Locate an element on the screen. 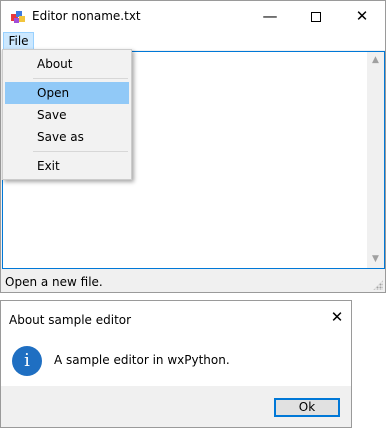  minimize-icon: — is located at coordinates (270, 16).